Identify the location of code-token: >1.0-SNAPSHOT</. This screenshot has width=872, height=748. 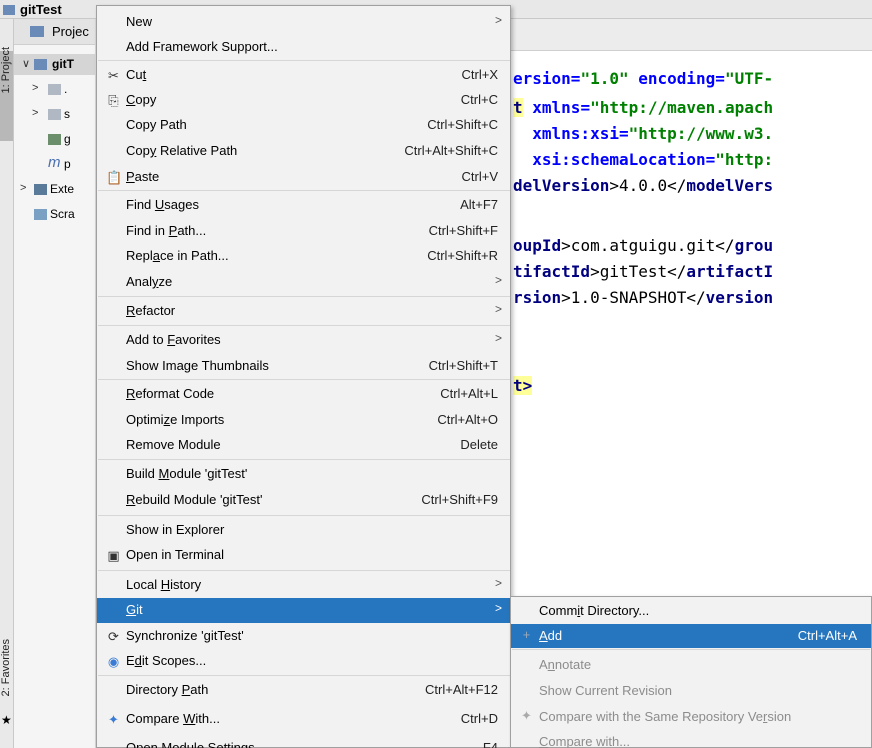
(633, 297).